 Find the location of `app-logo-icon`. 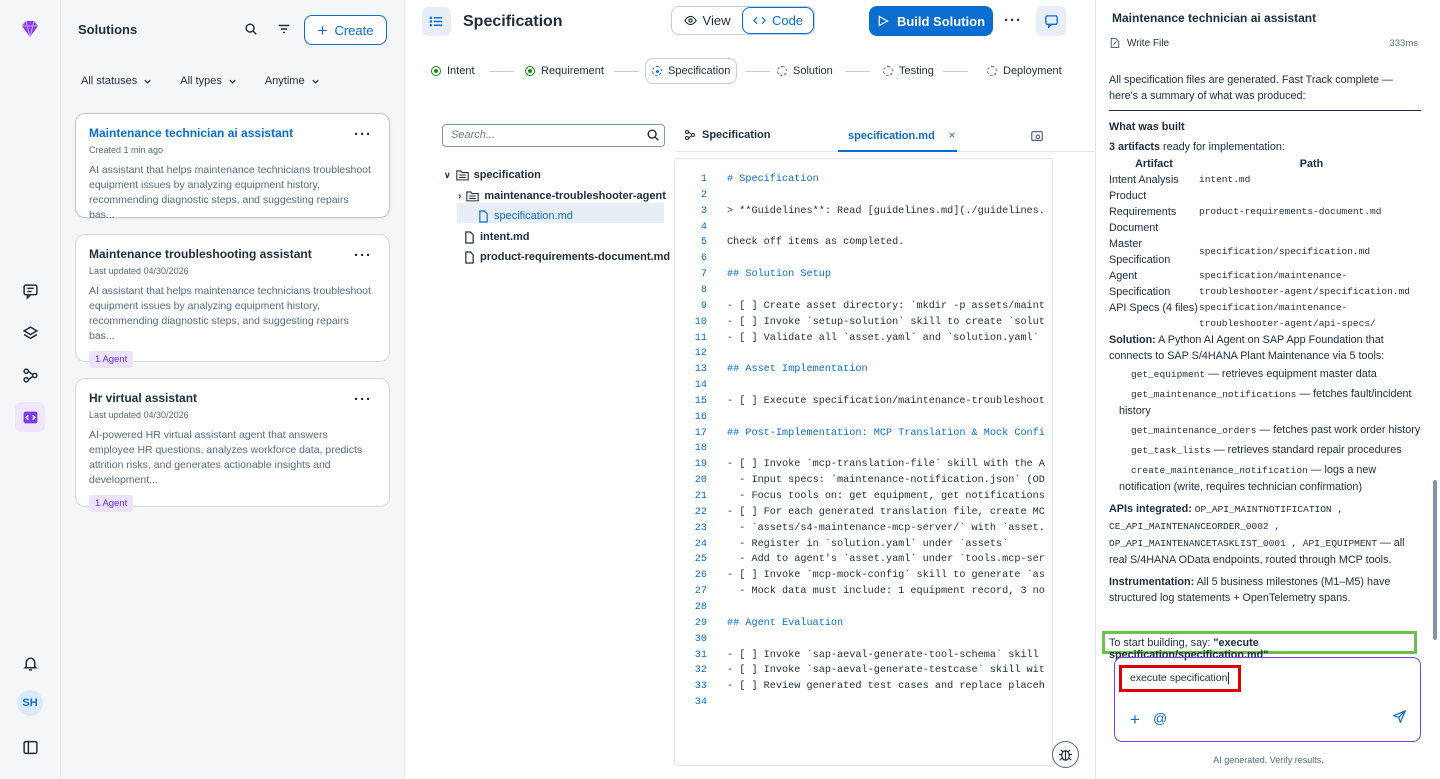

app-logo-icon is located at coordinates (30, 29).